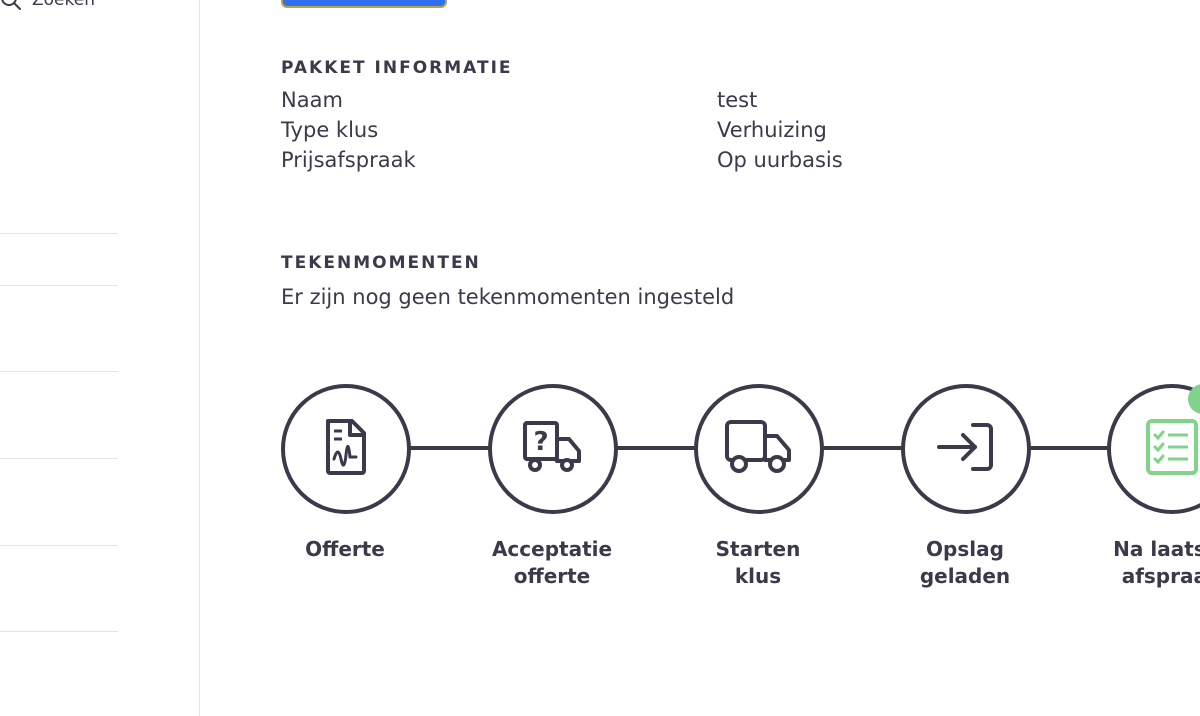  Describe the element at coordinates (1172, 449) in the screenshot. I see `checklist-icon` at that location.